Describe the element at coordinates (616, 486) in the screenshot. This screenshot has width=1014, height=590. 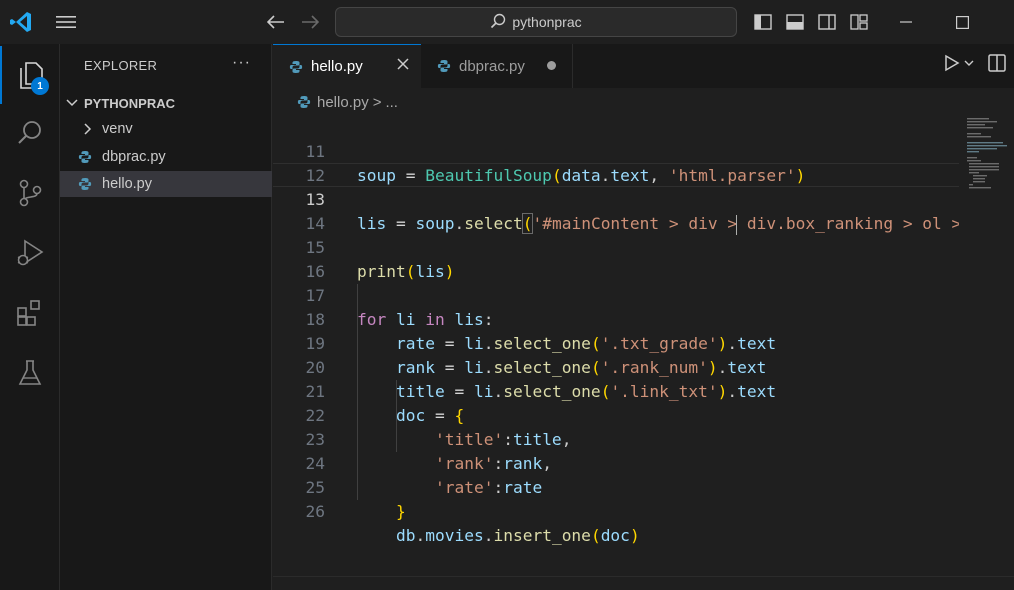
I see `code-line: 25 }` at that location.